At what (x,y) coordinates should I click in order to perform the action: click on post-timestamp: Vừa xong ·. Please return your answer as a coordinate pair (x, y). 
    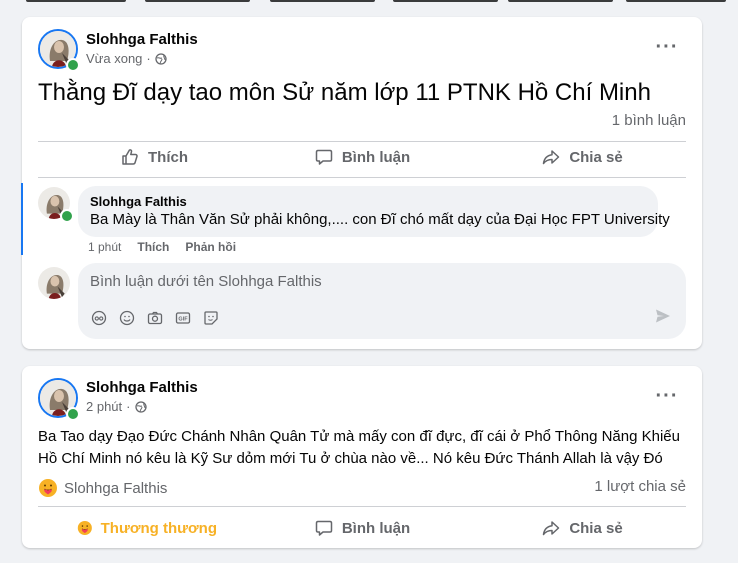
    Looking at the image, I should click on (126, 58).